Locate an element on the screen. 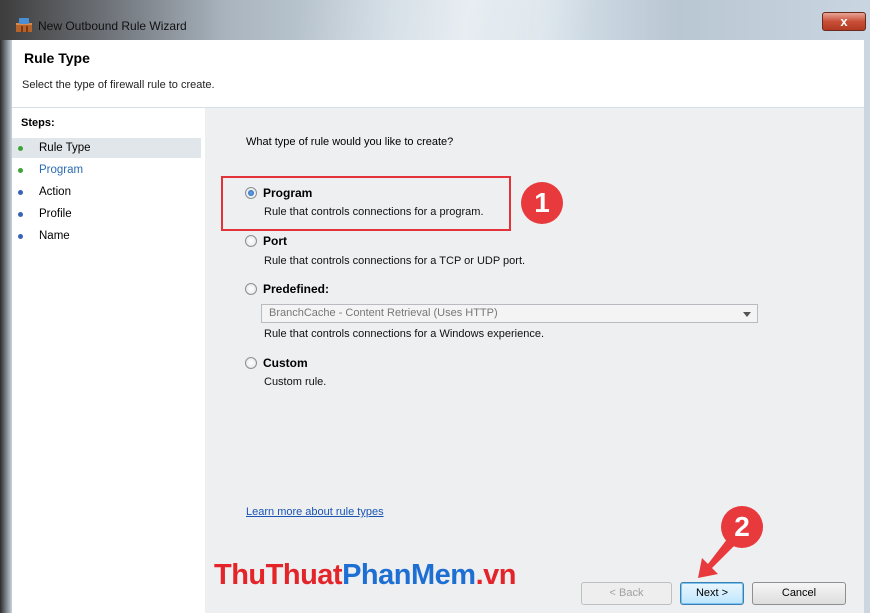  title-bar: New Outbound Rule Wizard x is located at coordinates (435, 20).